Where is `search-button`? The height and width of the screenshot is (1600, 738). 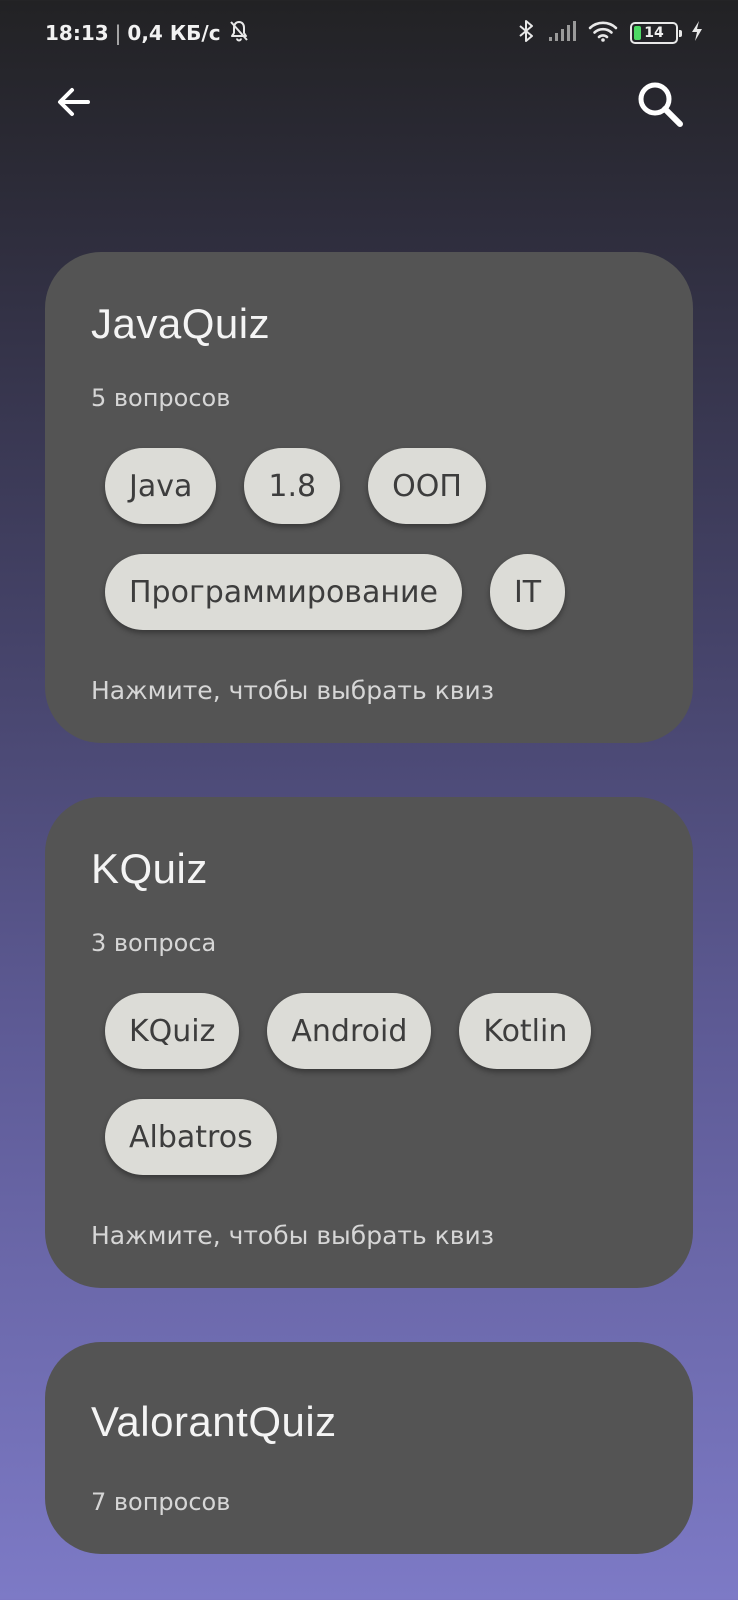
search-button is located at coordinates (660, 104).